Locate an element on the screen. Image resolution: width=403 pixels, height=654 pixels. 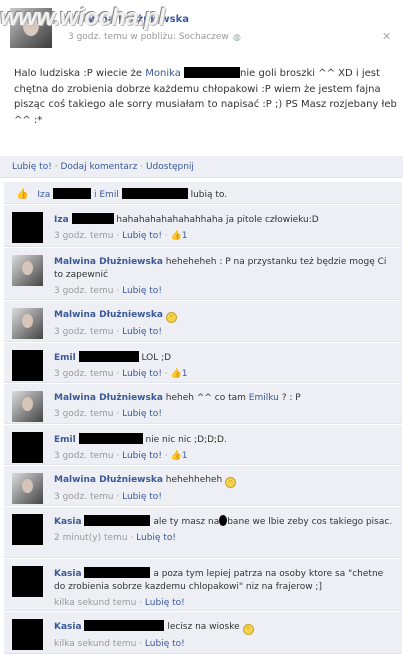
comment-text: ? : P is located at coordinates (289, 398).